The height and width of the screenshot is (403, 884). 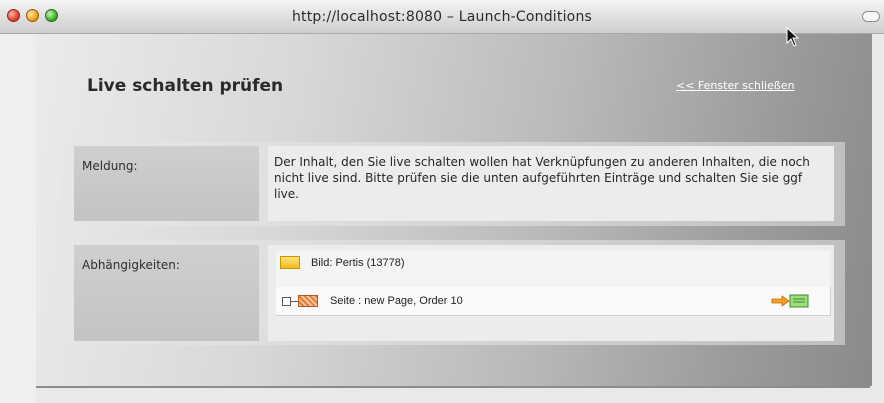 What do you see at coordinates (308, 301) in the screenshot?
I see `page-icon` at bounding box center [308, 301].